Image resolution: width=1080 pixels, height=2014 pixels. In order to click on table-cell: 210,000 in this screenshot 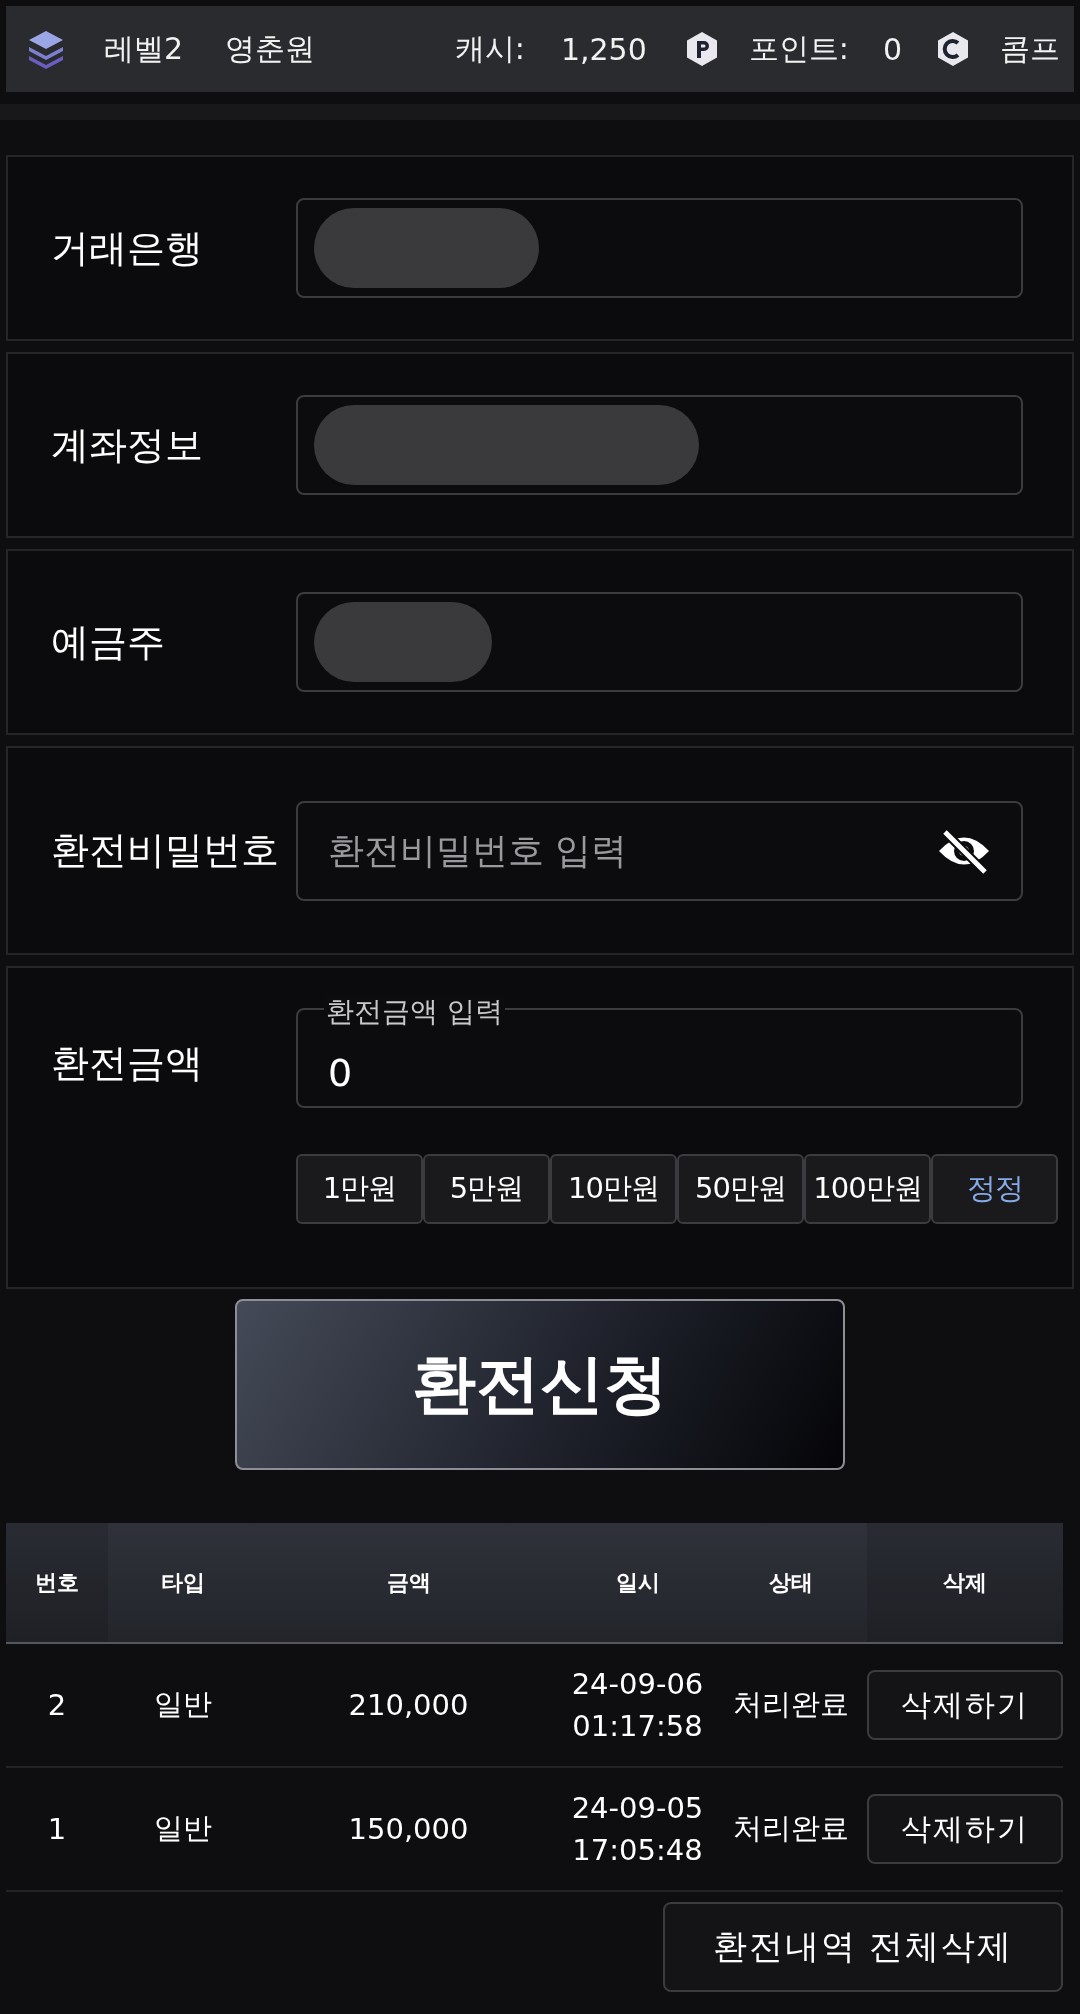, I will do `click(408, 1705)`.